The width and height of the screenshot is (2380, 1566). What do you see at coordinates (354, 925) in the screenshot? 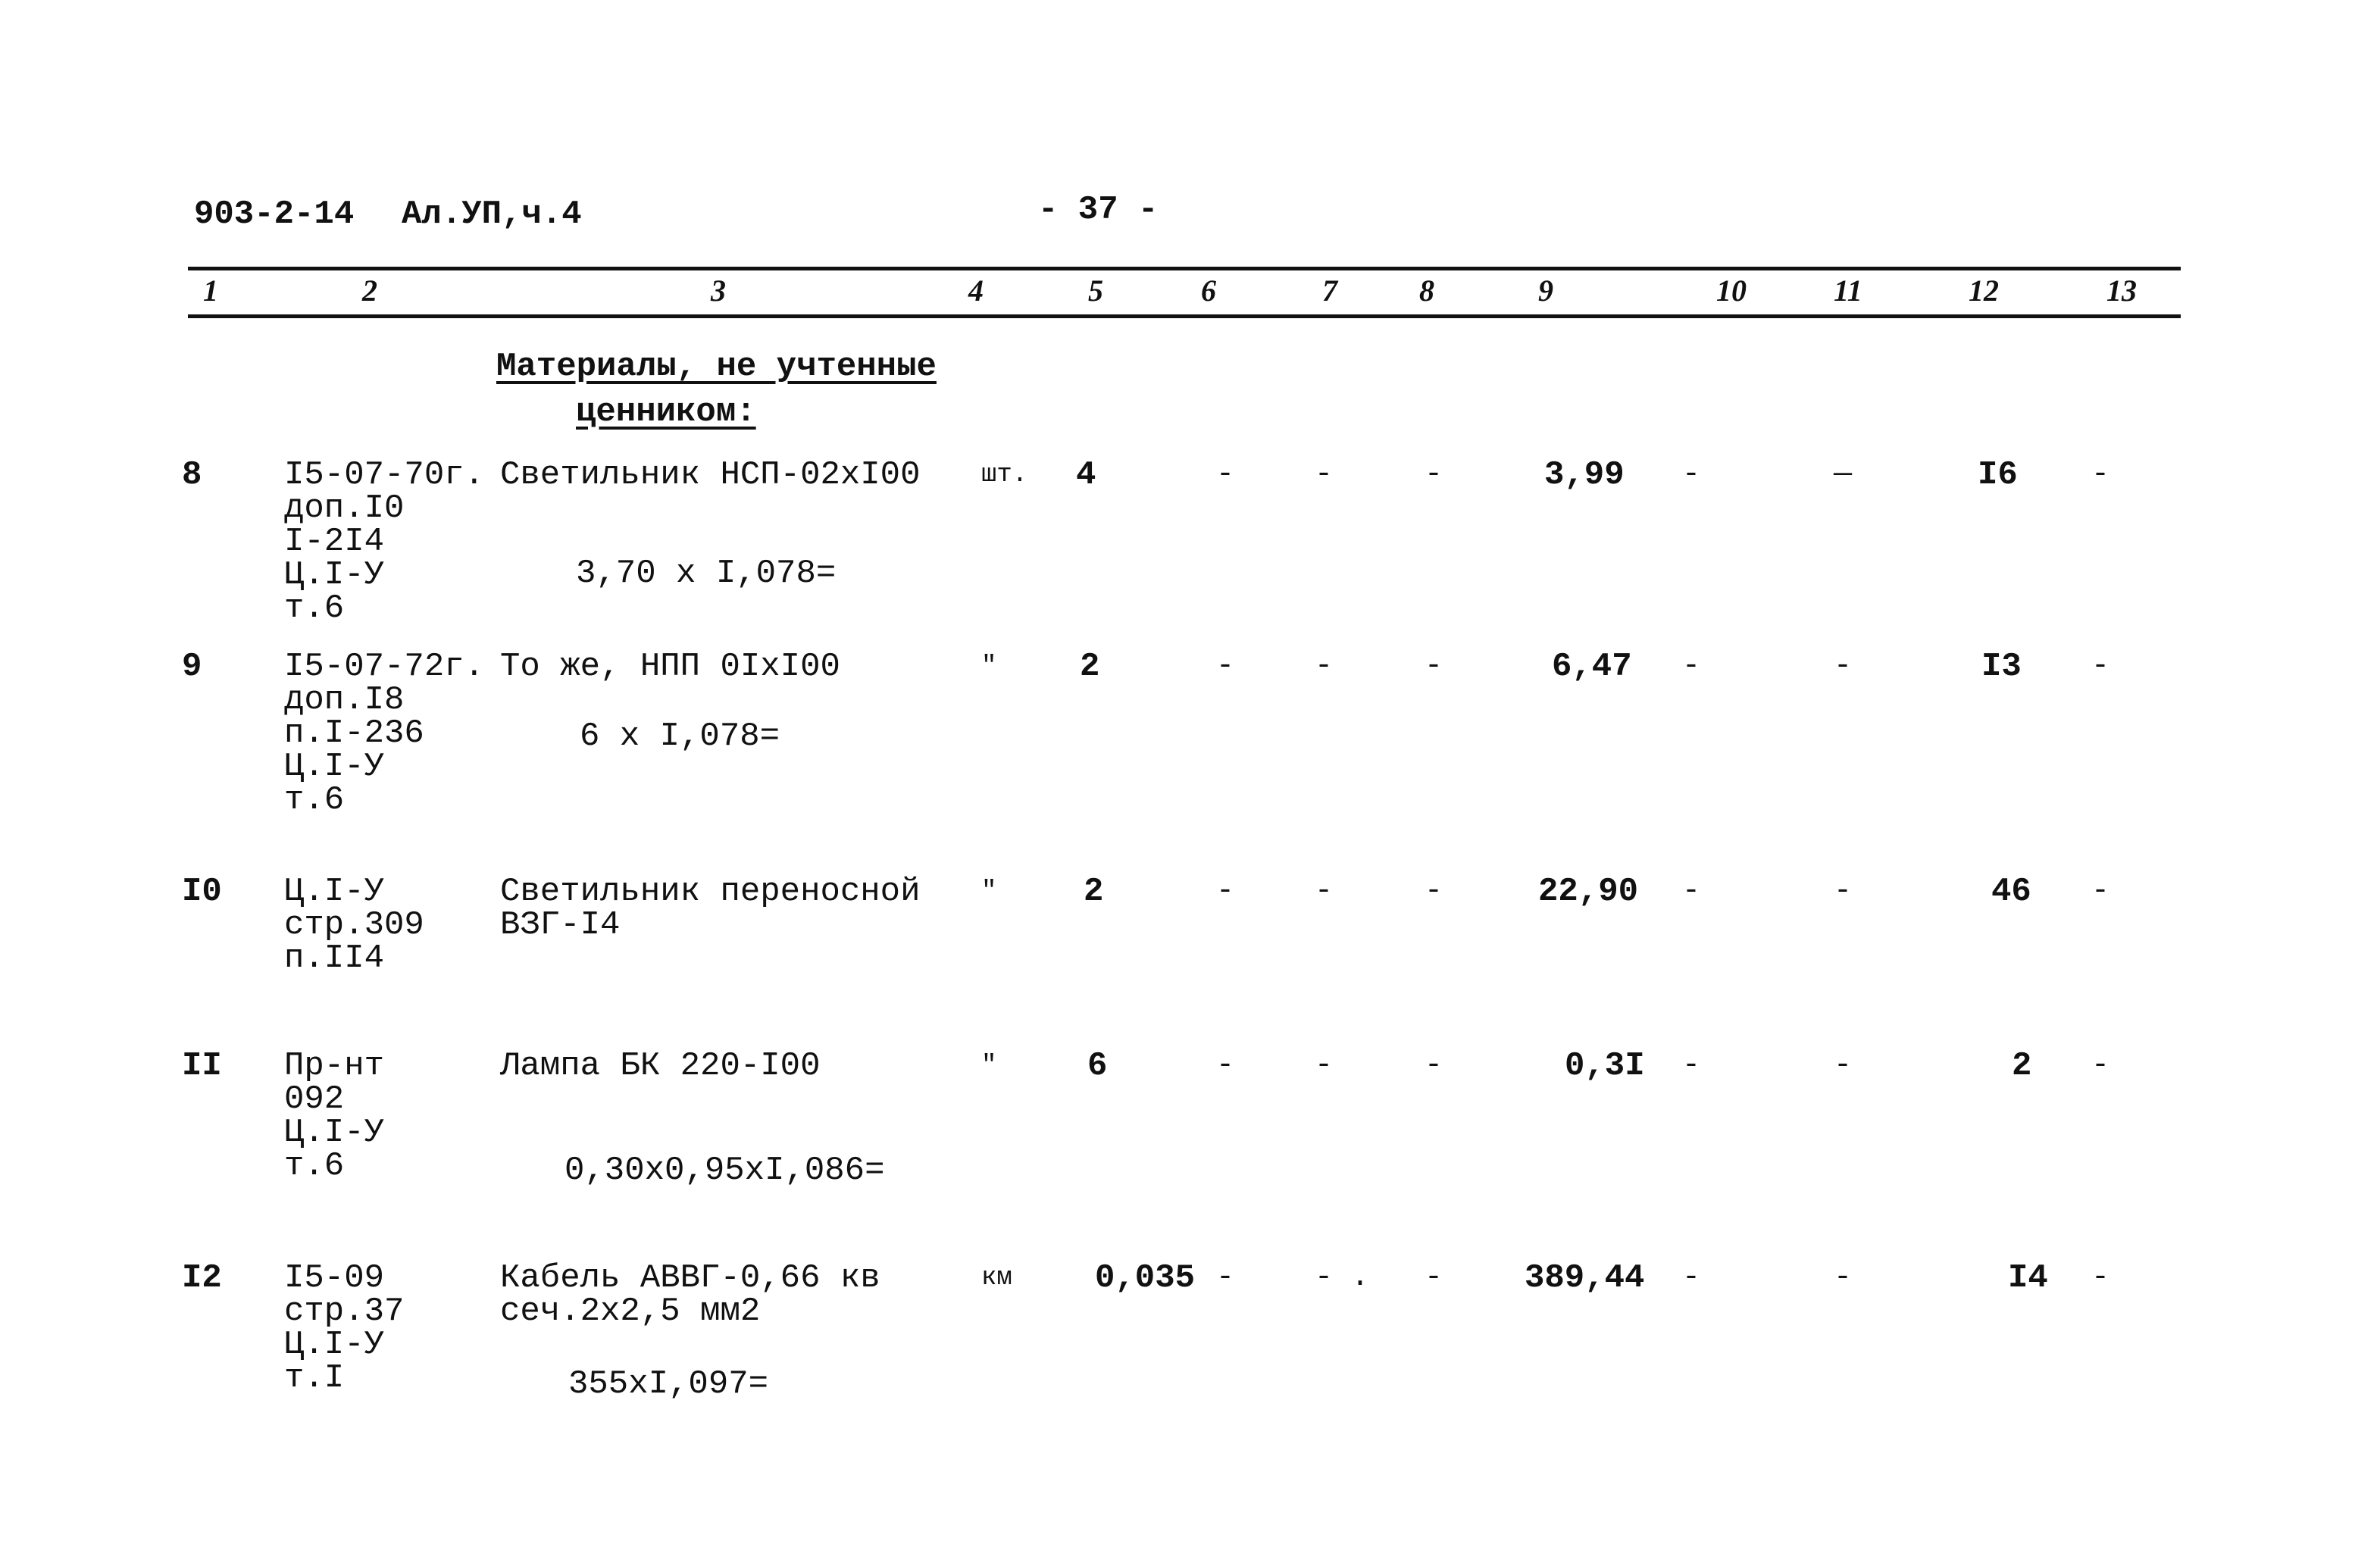
I see `row-reference-line: стр.309` at bounding box center [354, 925].